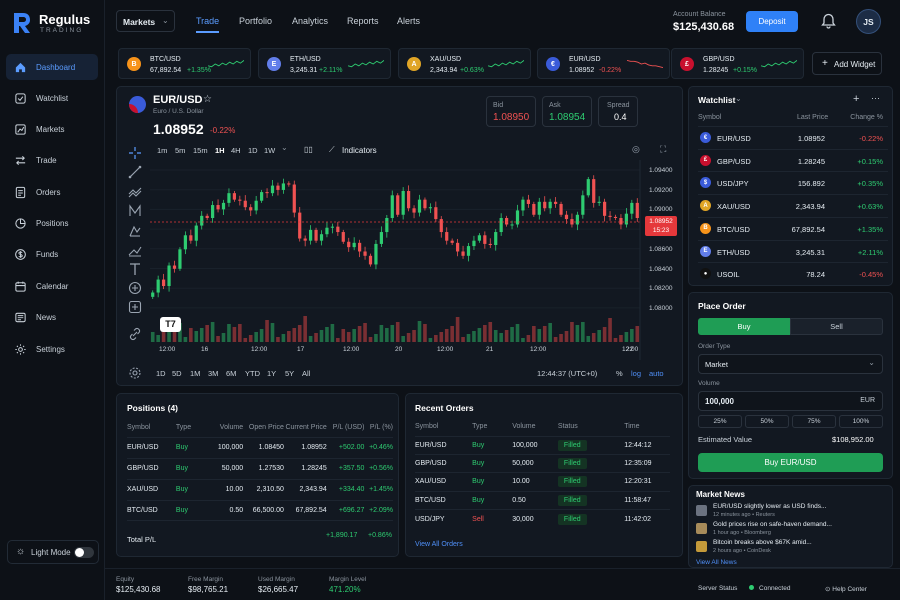 This screenshot has height=600, width=900. What do you see at coordinates (772, 21) in the screenshot?
I see `deposit-button: Deposit` at bounding box center [772, 21].